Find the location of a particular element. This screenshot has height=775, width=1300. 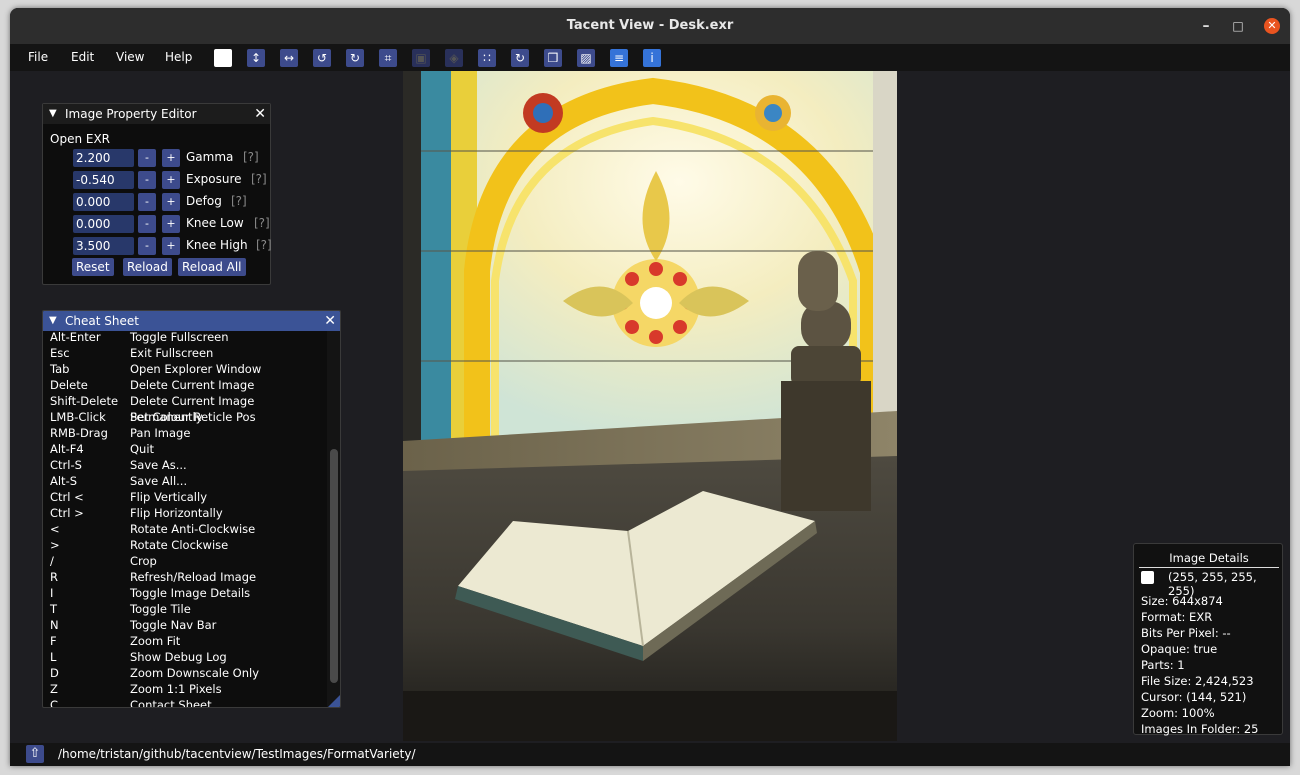

property-editor-close-icon: ✕ is located at coordinates (260, 114).